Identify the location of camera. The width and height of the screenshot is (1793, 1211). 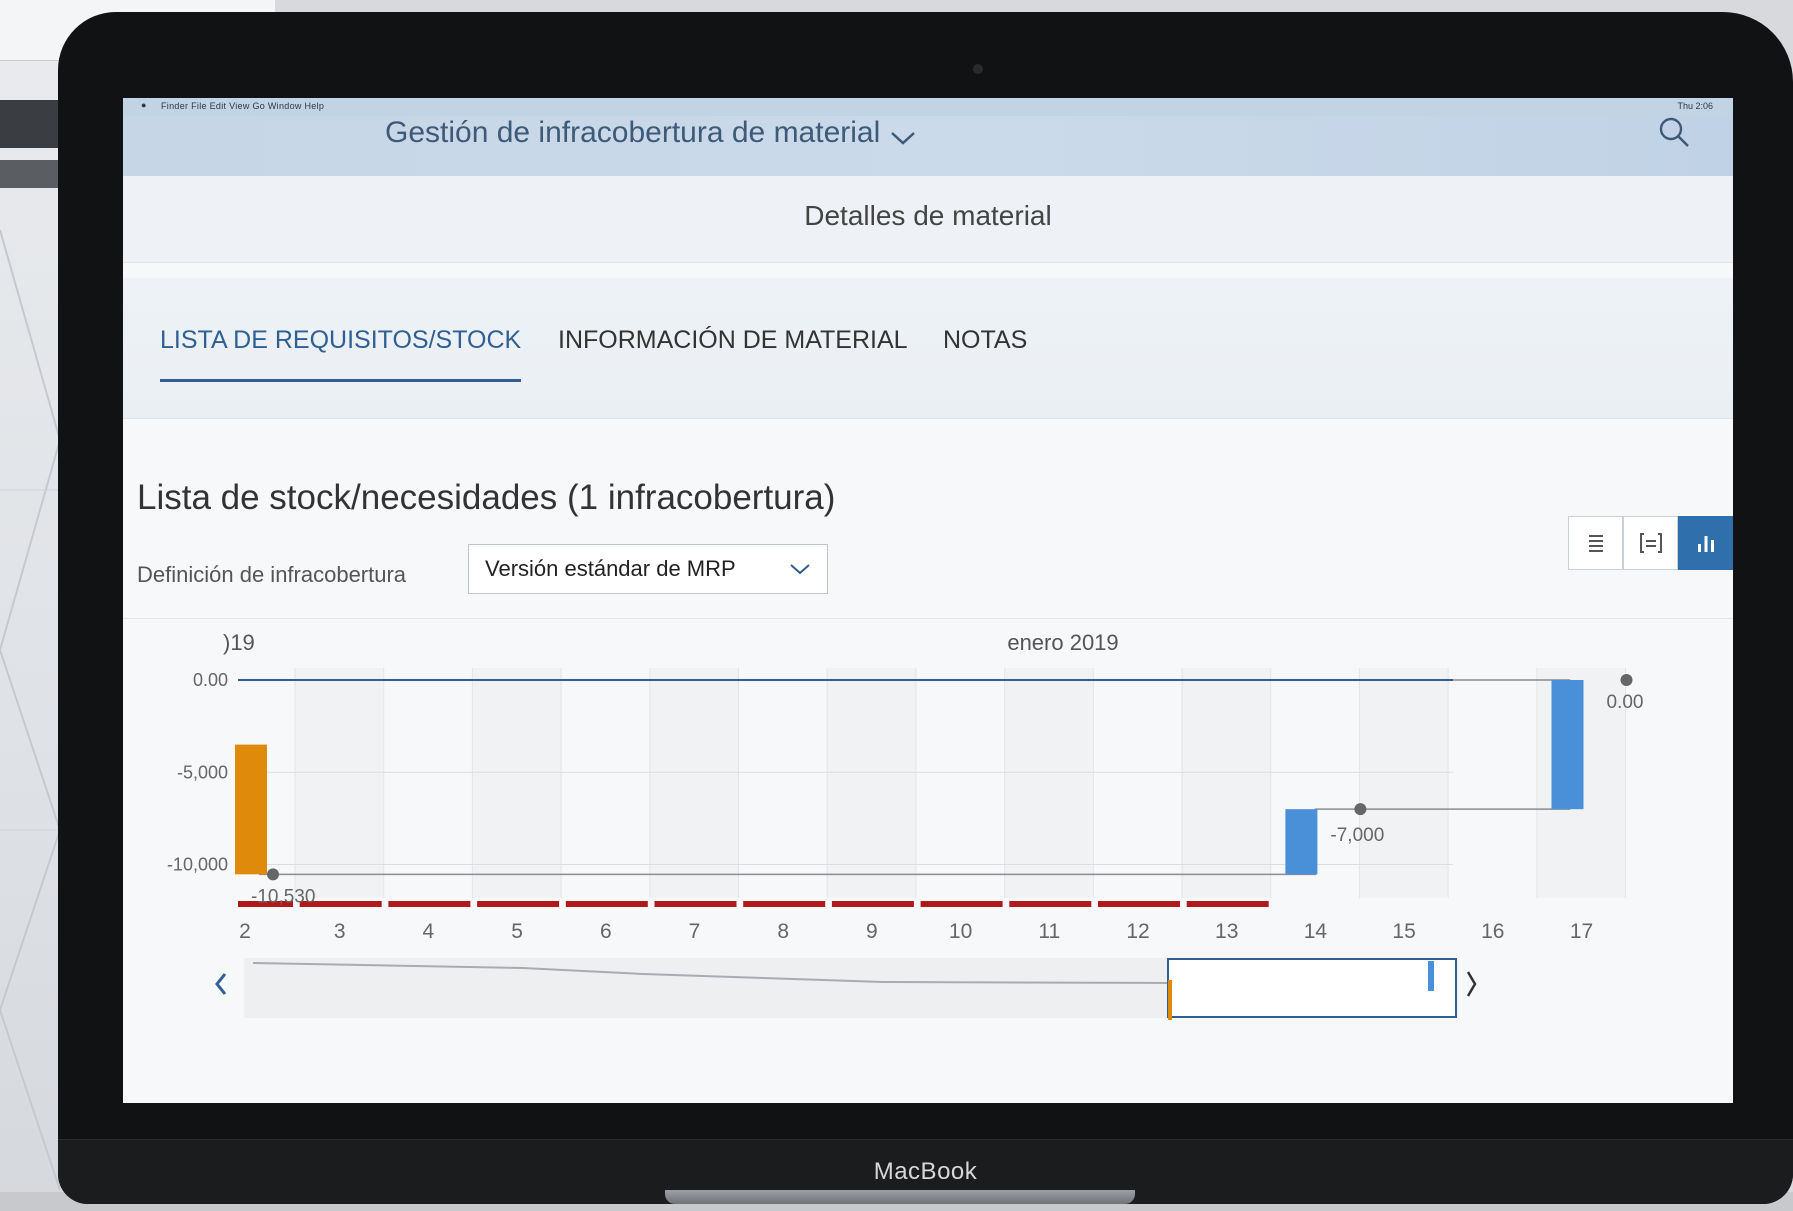
(978, 69).